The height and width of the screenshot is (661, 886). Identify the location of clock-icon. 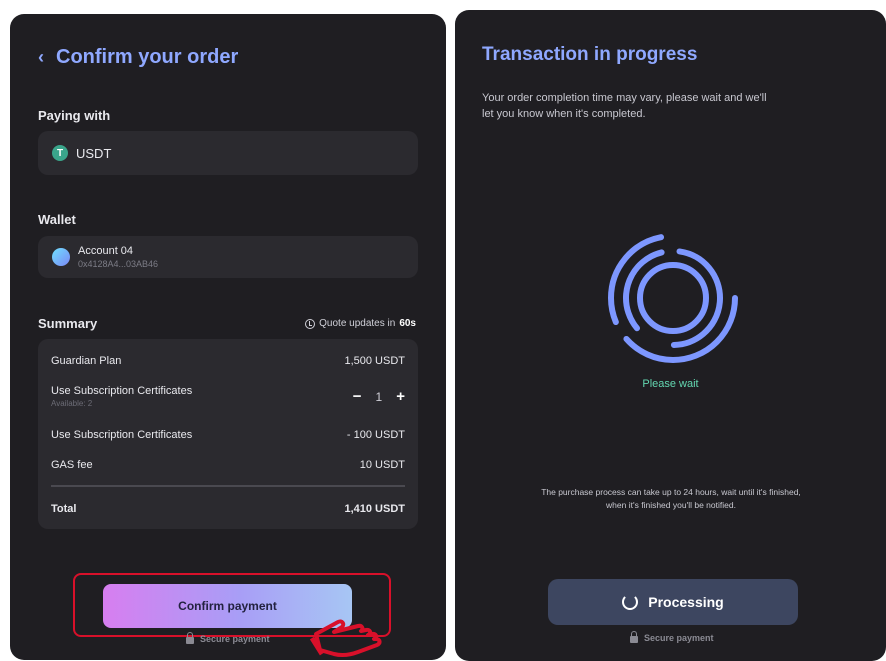
(310, 323).